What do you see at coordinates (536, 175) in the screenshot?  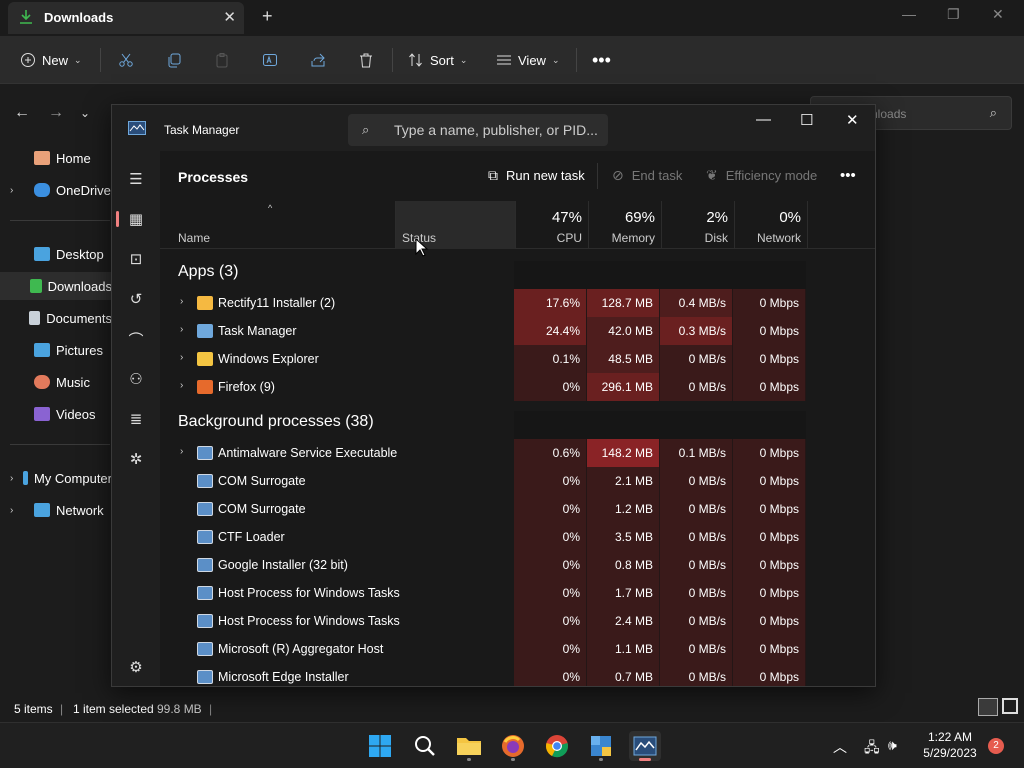 I see `run-new-task-button: ⧉ Run new task` at bounding box center [536, 175].